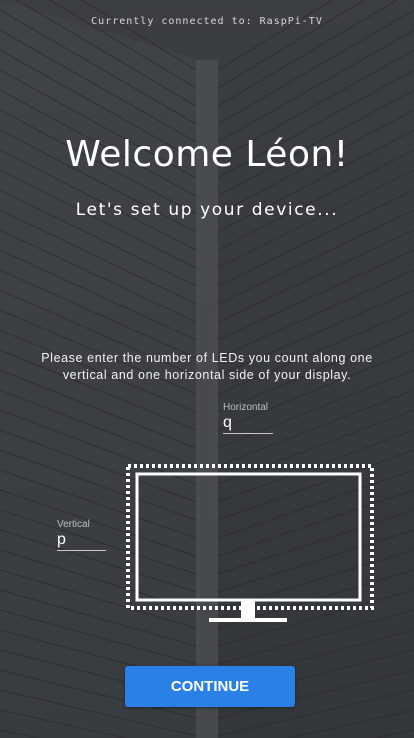  Describe the element at coordinates (246, 407) in the screenshot. I see `horizontal-field-label: Horizontal` at that location.